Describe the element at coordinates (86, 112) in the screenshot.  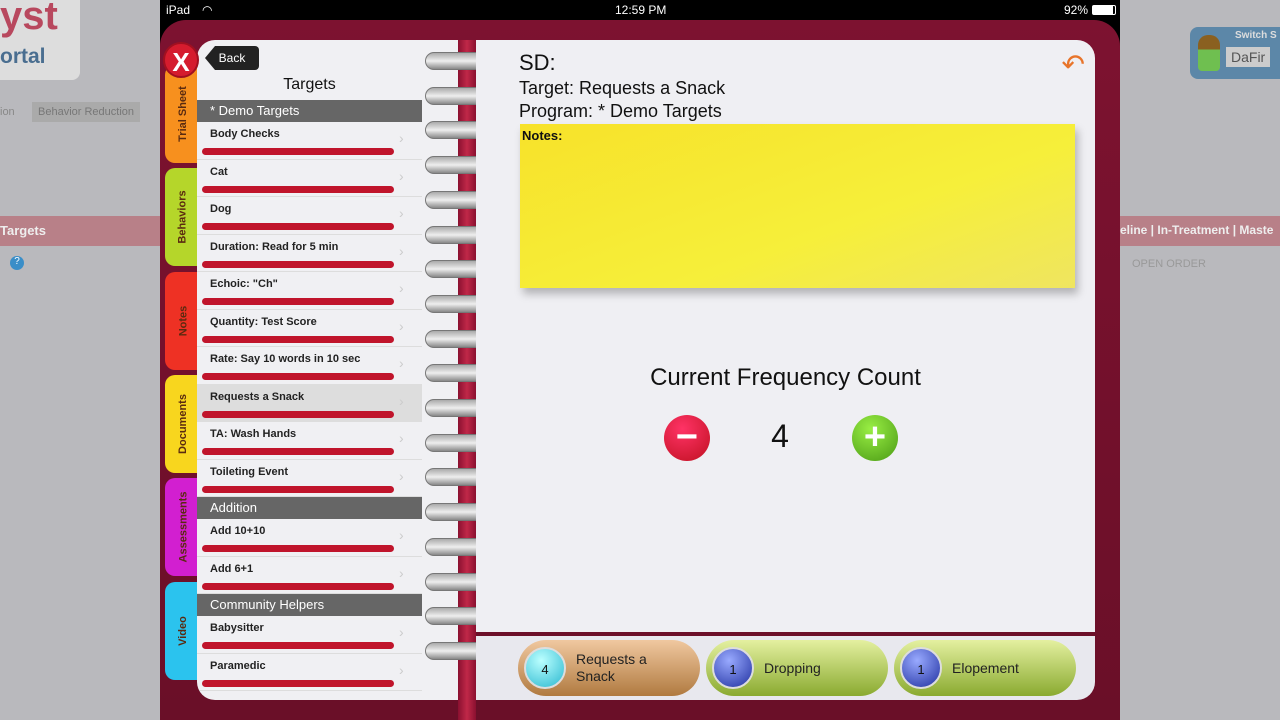
I see `bg-tab-behavior-reduction: Behavior Reduction` at that location.